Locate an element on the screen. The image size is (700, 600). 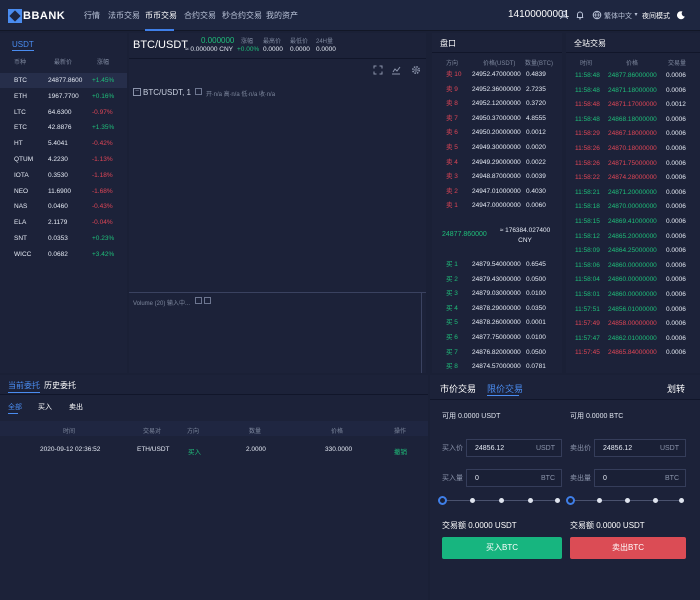
market-coin: IOTA is located at coordinates (21, 175).